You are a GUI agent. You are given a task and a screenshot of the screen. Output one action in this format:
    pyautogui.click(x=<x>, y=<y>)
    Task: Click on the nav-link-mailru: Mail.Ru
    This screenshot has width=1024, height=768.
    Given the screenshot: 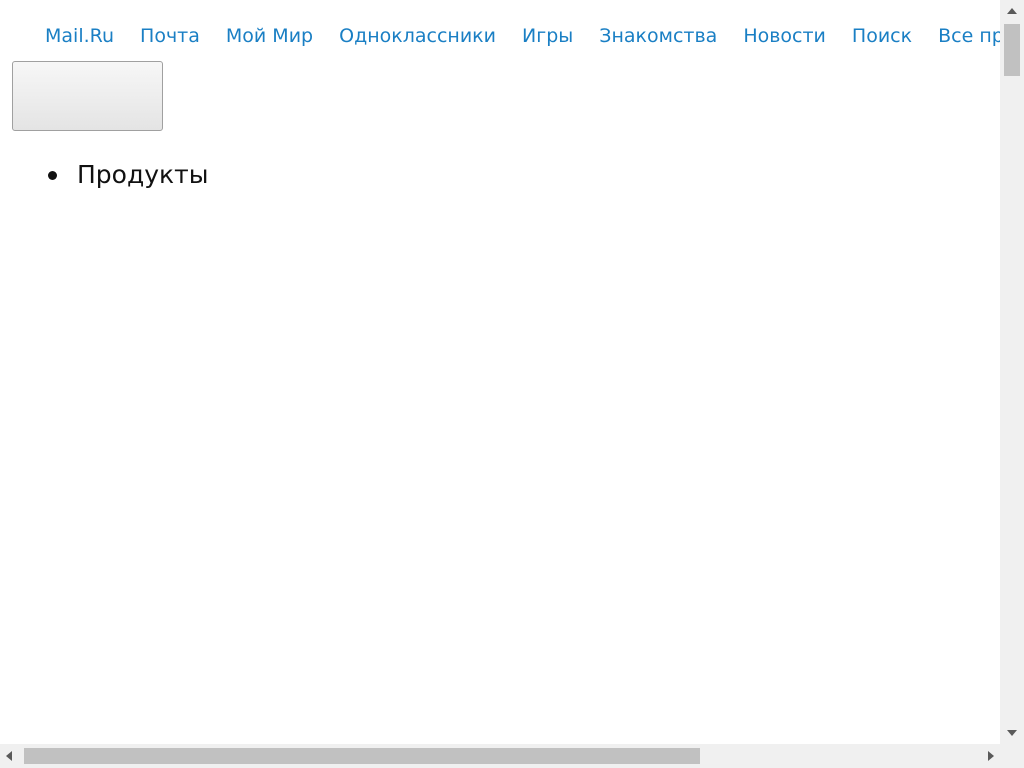 What is the action you would take?
    pyautogui.click(x=79, y=36)
    